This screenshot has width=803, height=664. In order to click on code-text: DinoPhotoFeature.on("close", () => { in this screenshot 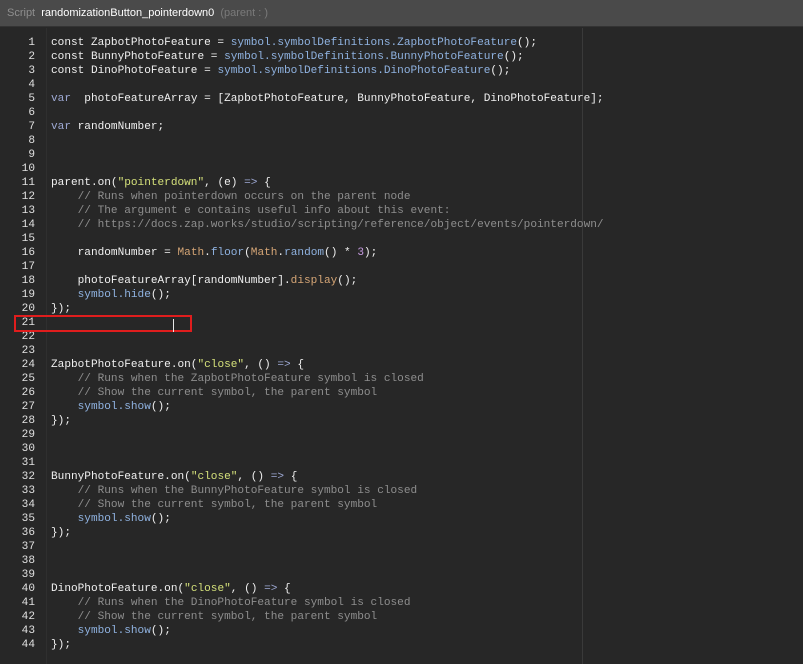, I will do `click(171, 589)`.